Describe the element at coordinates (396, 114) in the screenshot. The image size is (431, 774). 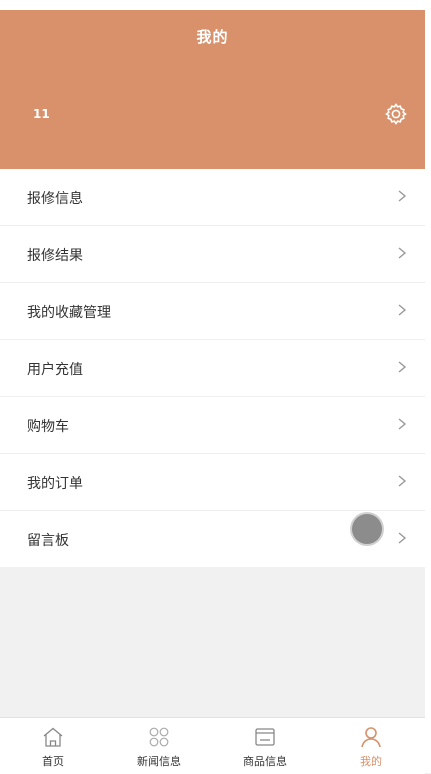
I see `gear-icon` at that location.